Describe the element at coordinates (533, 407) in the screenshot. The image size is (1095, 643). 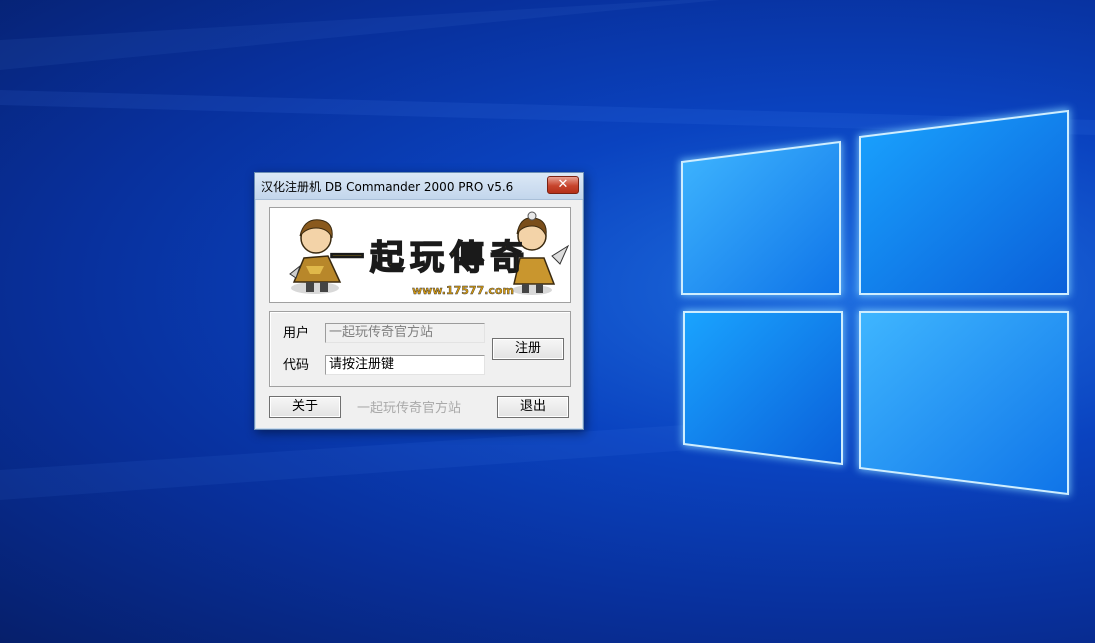
I see `exit-button: 退出` at that location.